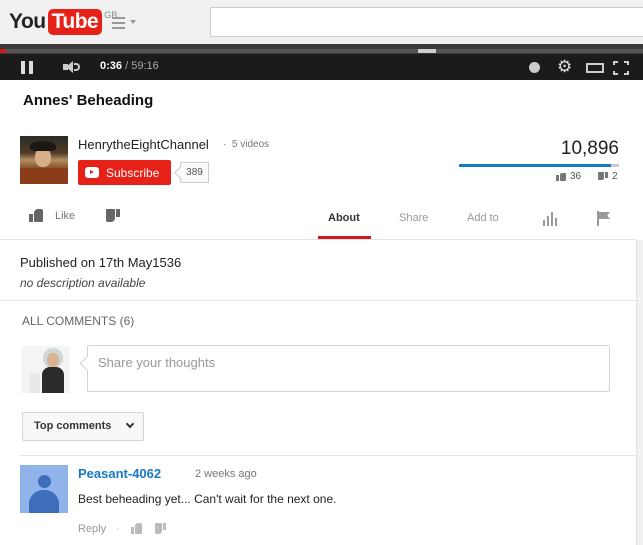 Image resolution: width=643 pixels, height=545 pixels. I want to click on settings-icon: ⚙, so click(564, 66).